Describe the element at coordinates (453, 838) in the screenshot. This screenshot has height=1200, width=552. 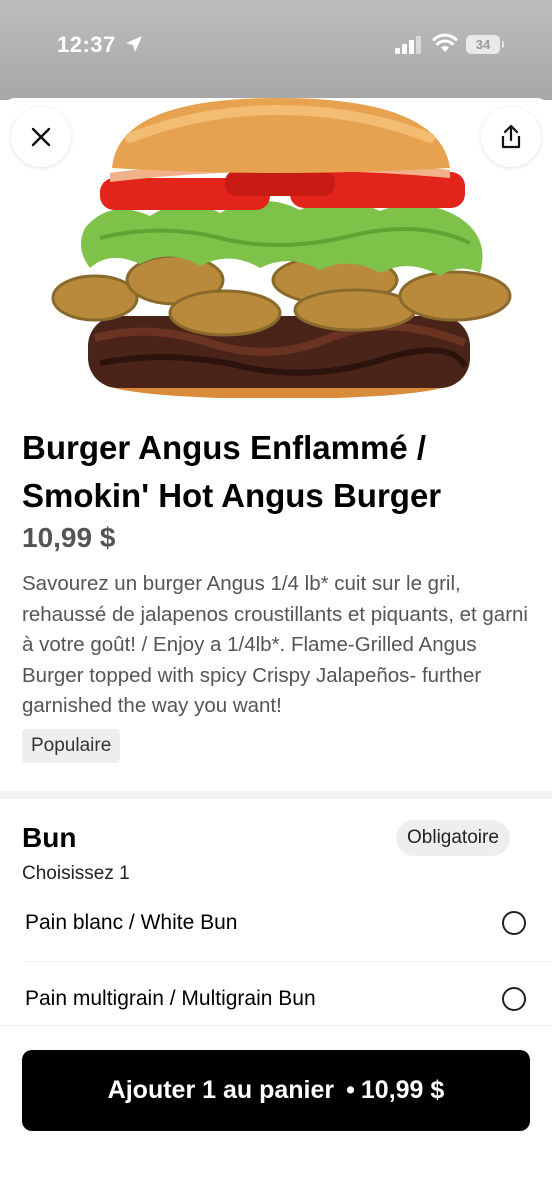
I see `required-badge: Obligatoire` at that location.